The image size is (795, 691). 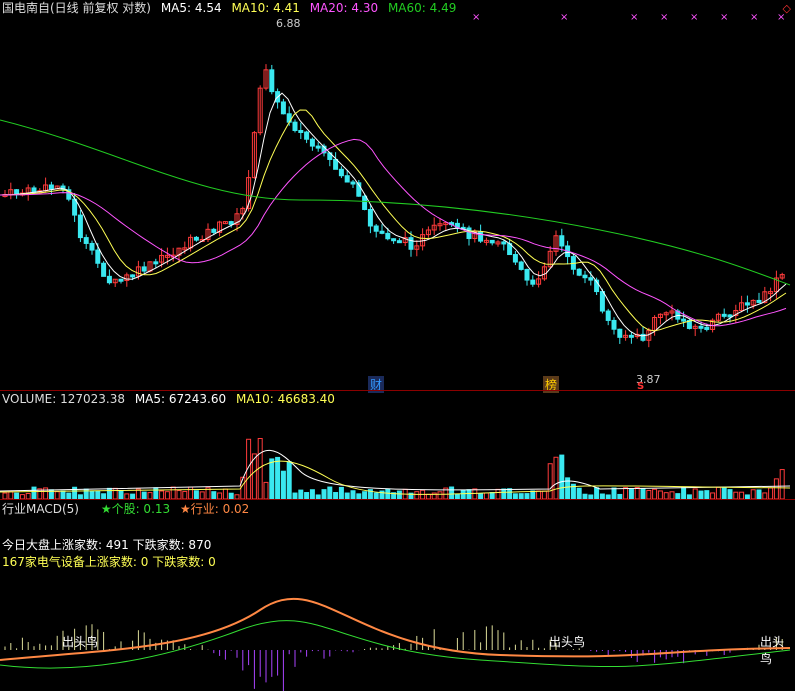 What do you see at coordinates (288, 23) in the screenshot?
I see `high-price-label: 6.88` at bounding box center [288, 23].